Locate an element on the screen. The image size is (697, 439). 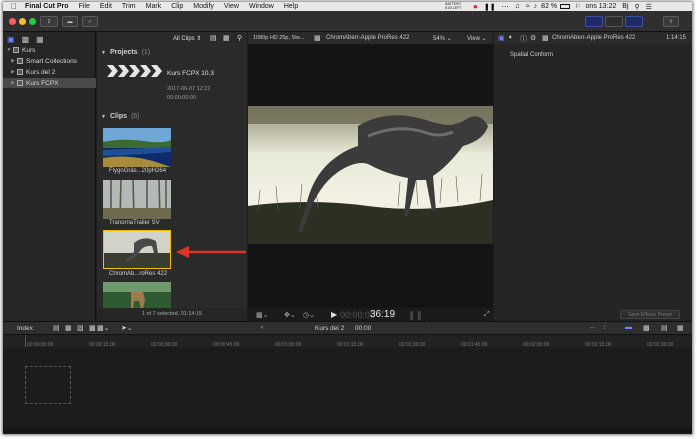
viewer-video-frame is located at coordinates (370, 175).